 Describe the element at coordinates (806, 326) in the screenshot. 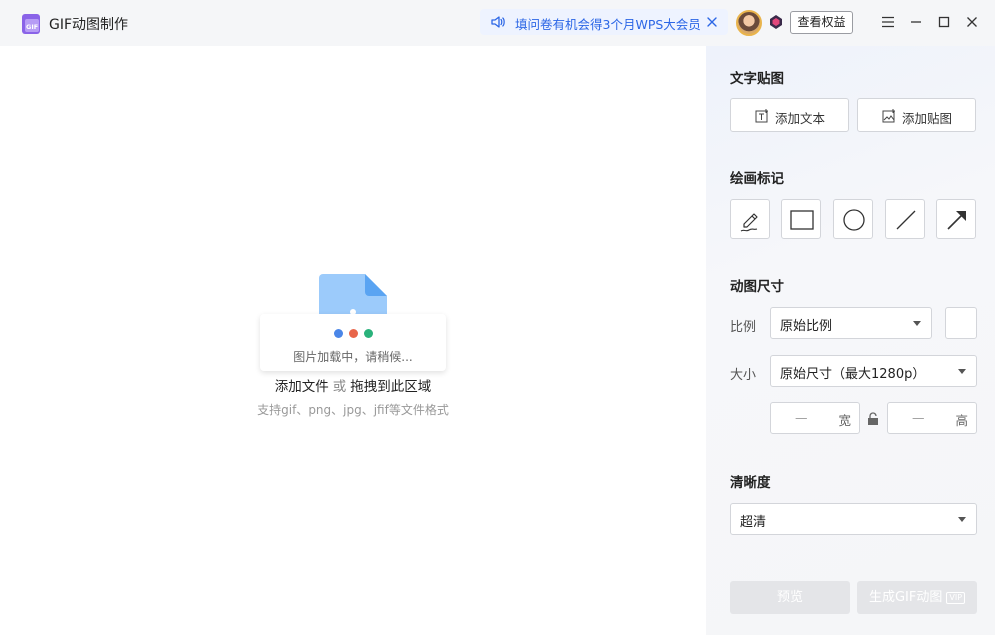

I see `ratio-value: 原始比例` at that location.